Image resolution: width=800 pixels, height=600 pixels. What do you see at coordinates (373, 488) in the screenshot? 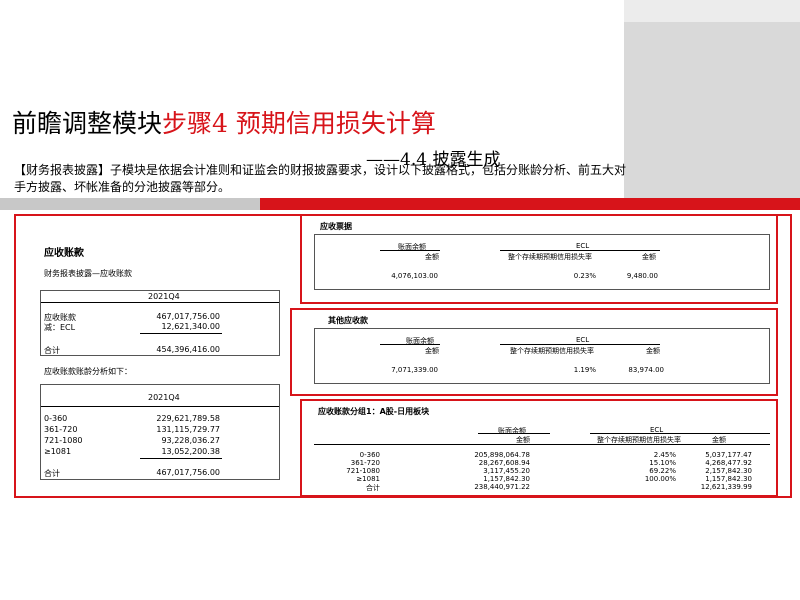
I see `pool-row-label: 合计` at bounding box center [373, 488].